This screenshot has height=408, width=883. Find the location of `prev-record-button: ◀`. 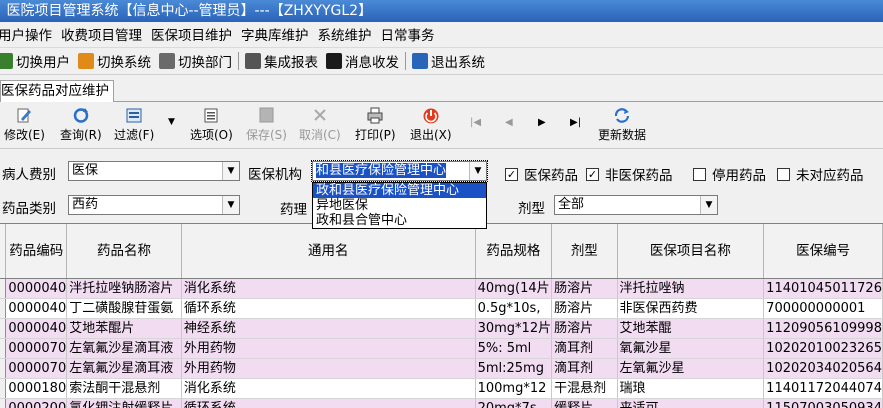

prev-record-button: ◀ is located at coordinates (509, 122).